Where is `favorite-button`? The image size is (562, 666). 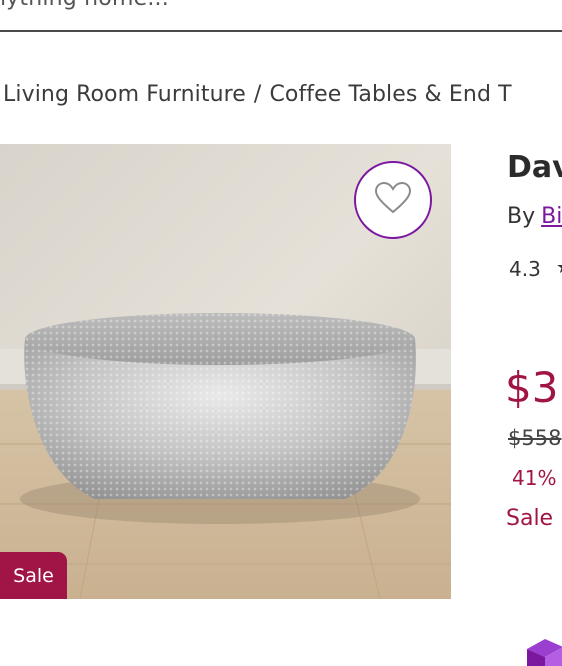
favorite-button is located at coordinates (393, 200).